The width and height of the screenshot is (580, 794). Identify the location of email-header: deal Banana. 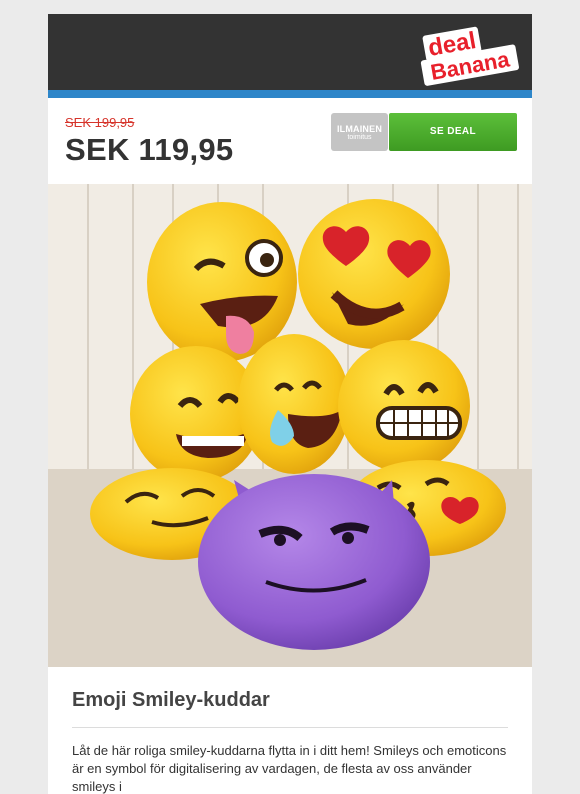
(290, 52).